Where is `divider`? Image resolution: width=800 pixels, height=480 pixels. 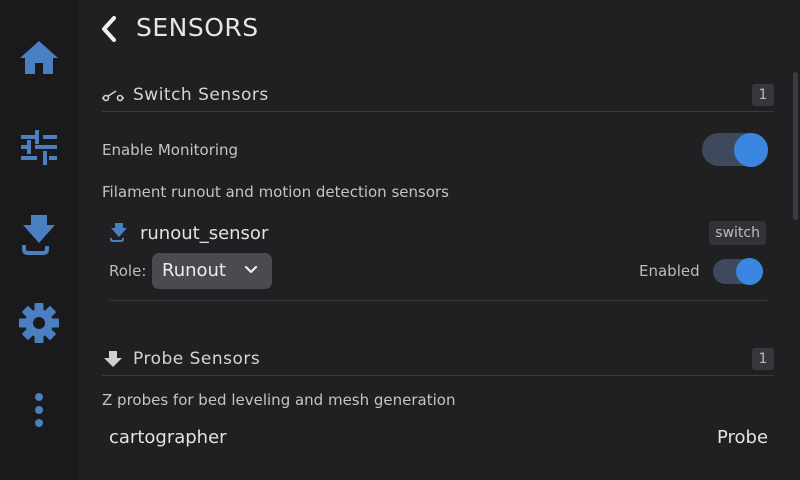
divider is located at coordinates (438, 300).